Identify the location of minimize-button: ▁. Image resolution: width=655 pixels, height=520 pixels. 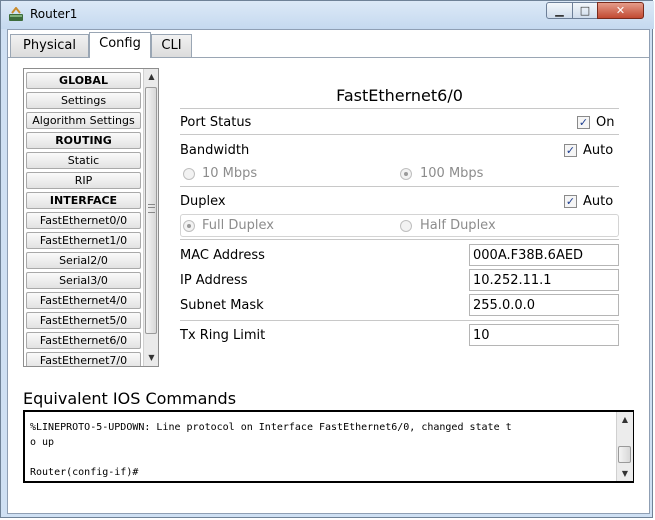
(559, 10).